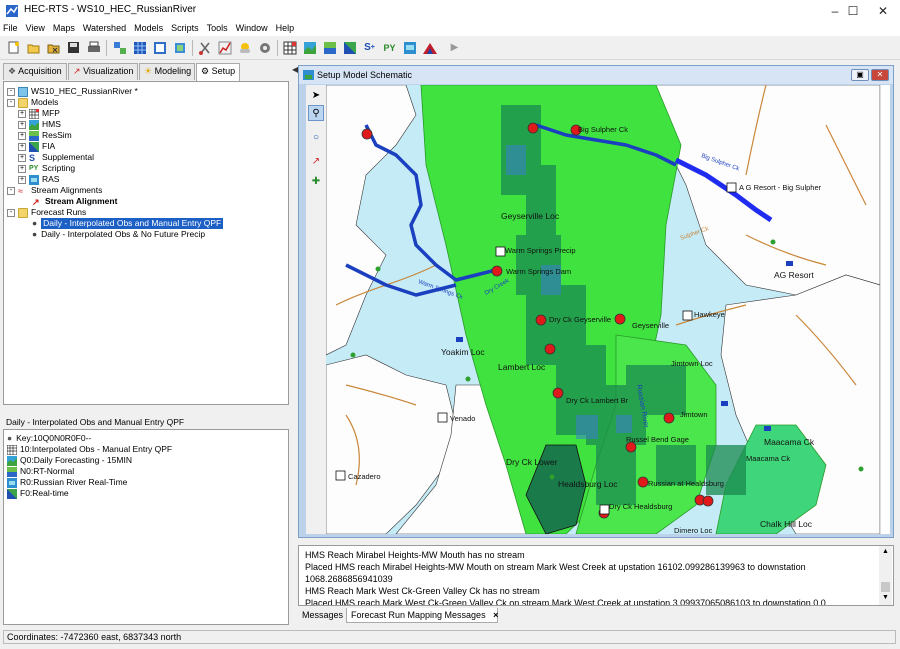 This screenshot has height=649, width=900. I want to click on open-icon, so click(33, 47).